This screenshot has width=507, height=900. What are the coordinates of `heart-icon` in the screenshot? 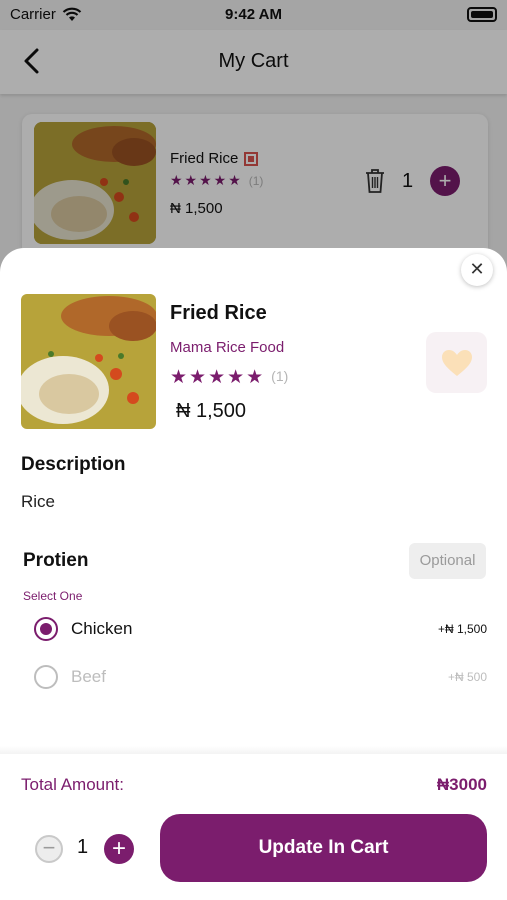 It's located at (456, 362).